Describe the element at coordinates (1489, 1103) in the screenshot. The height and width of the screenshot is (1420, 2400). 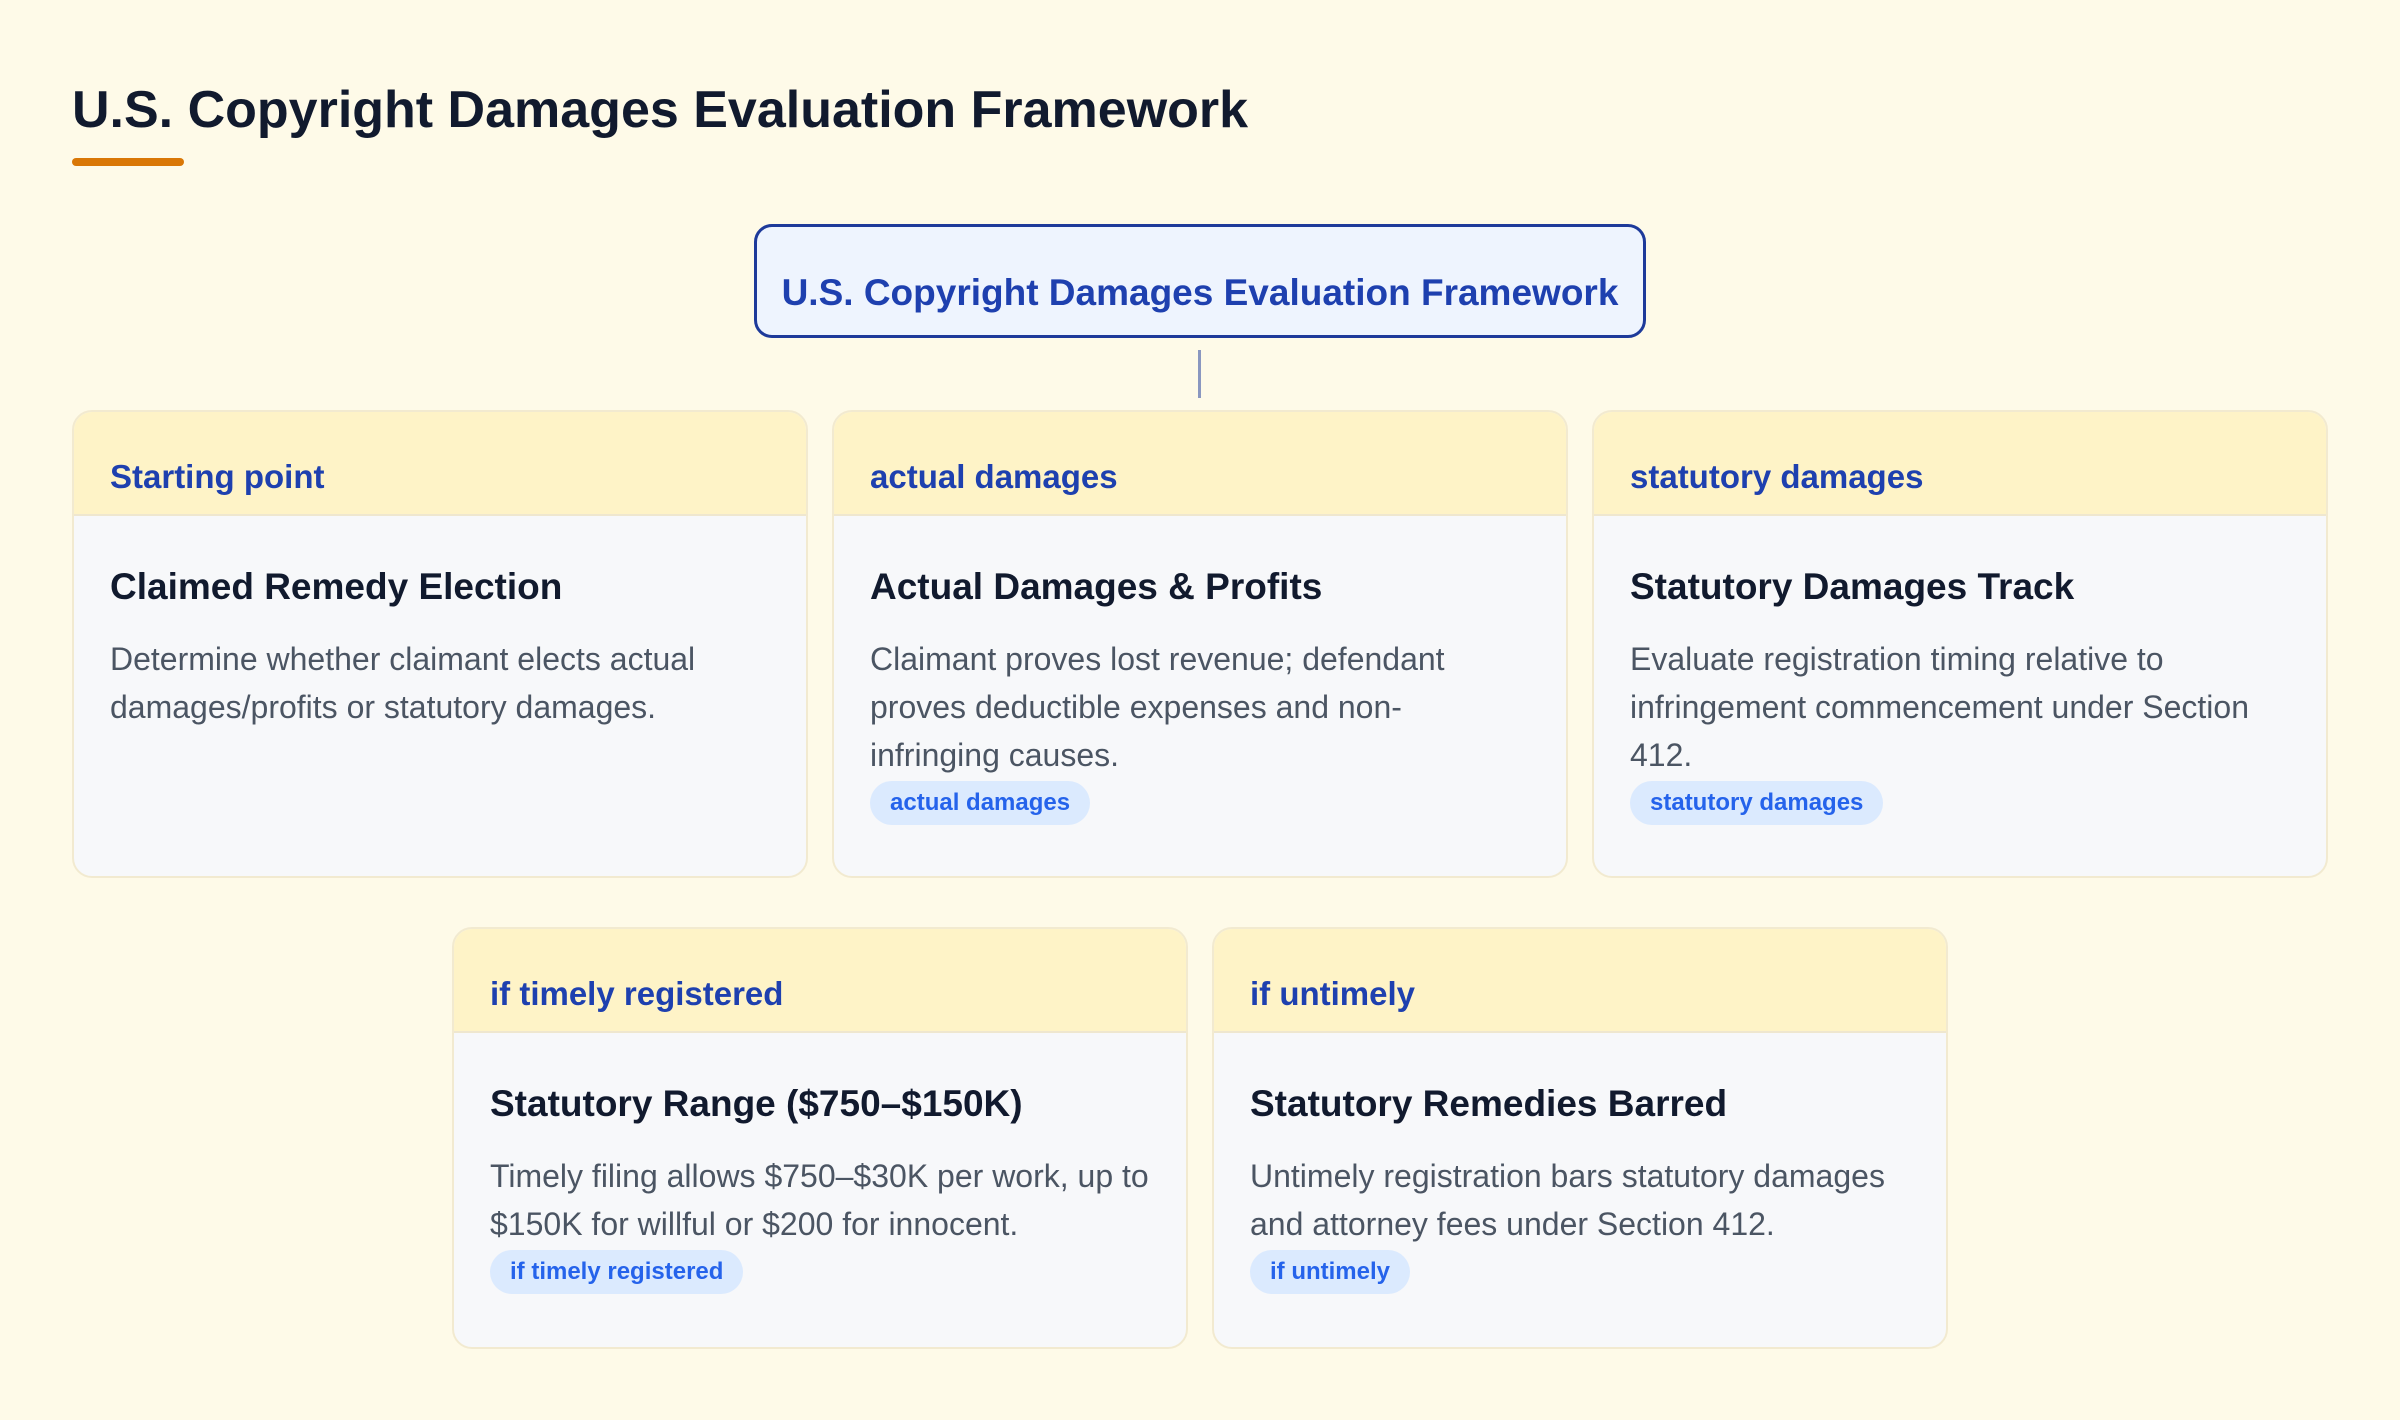
I see `card-title: Statutory Remedies Barred` at that location.